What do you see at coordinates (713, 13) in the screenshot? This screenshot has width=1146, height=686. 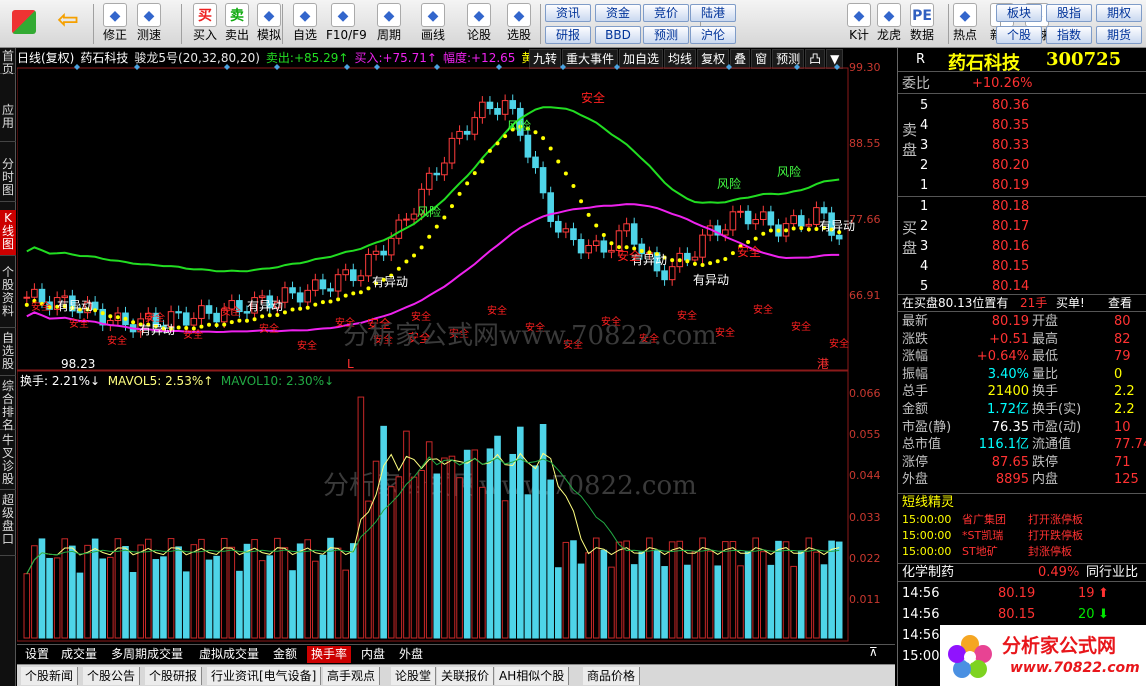 I see `quick-button-3: 陆港` at bounding box center [713, 13].